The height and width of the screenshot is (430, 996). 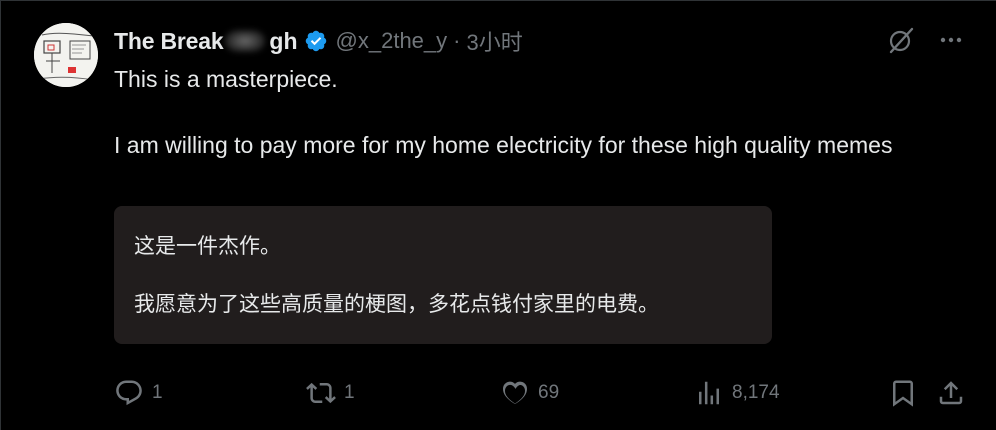 What do you see at coordinates (549, 392) in the screenshot?
I see `like-count: 69` at bounding box center [549, 392].